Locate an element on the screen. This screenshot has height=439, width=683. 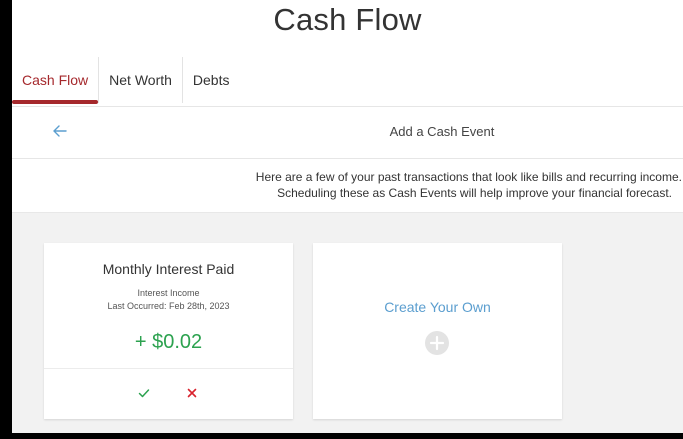
arrow-left-icon is located at coordinates (60, 131).